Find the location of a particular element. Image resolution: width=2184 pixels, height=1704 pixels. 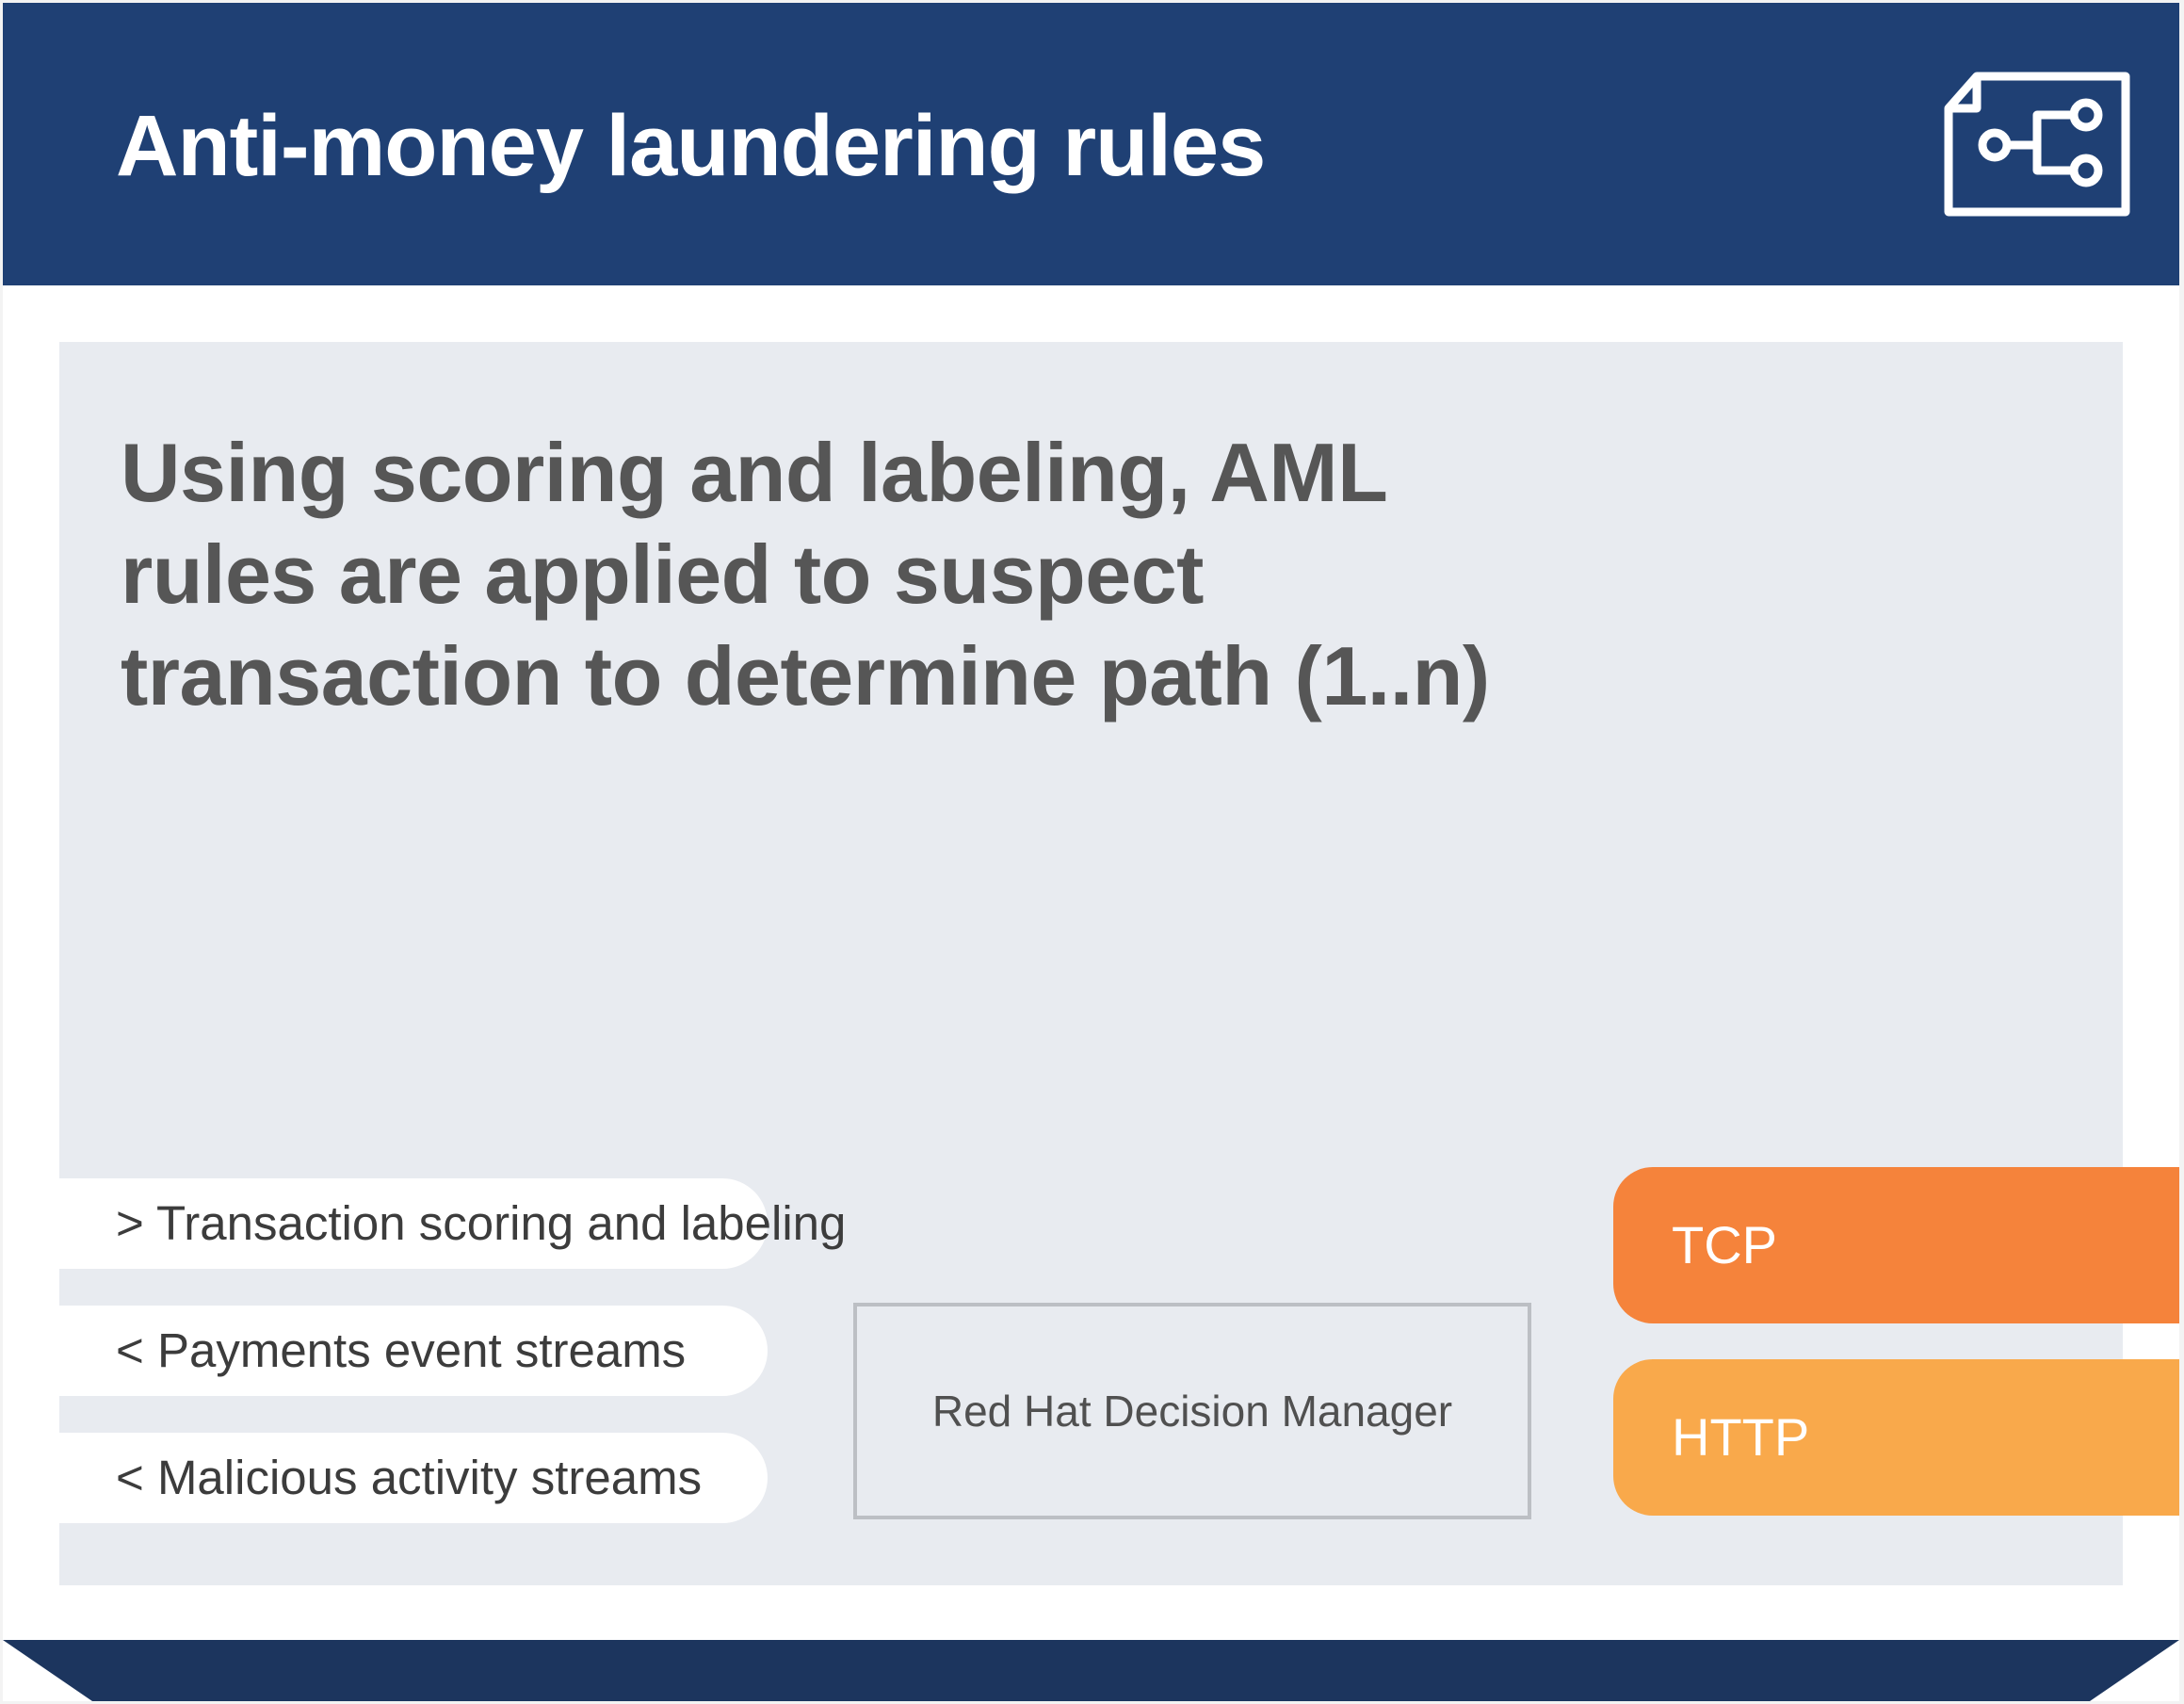

page-title: Anti-money laundering rules is located at coordinates (691, 146).